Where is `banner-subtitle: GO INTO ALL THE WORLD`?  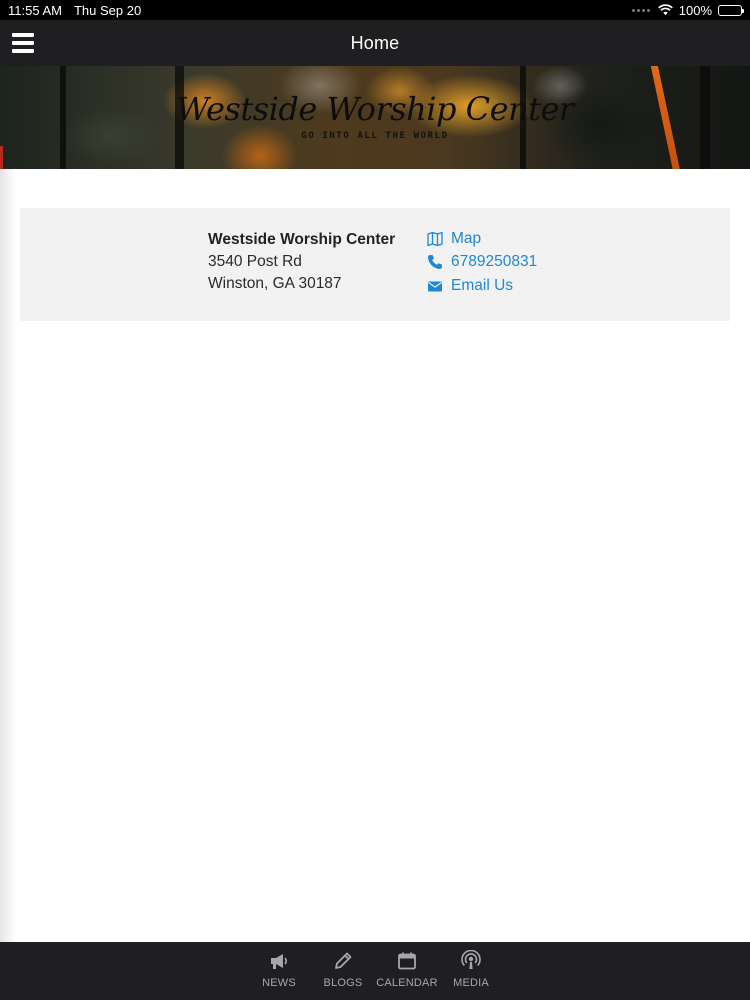 banner-subtitle: GO INTO ALL THE WORLD is located at coordinates (375, 136).